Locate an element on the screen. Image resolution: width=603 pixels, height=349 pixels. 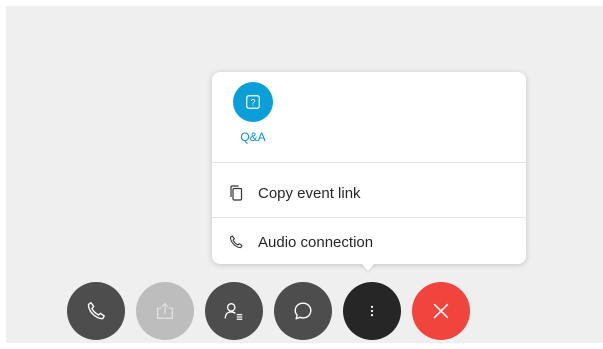
more-options-button is located at coordinates (372, 311).